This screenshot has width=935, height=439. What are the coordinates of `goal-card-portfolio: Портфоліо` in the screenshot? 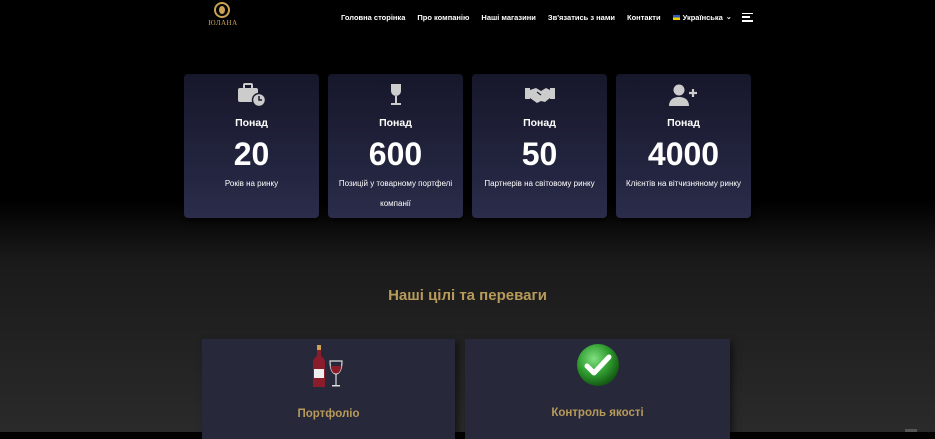 It's located at (328, 389).